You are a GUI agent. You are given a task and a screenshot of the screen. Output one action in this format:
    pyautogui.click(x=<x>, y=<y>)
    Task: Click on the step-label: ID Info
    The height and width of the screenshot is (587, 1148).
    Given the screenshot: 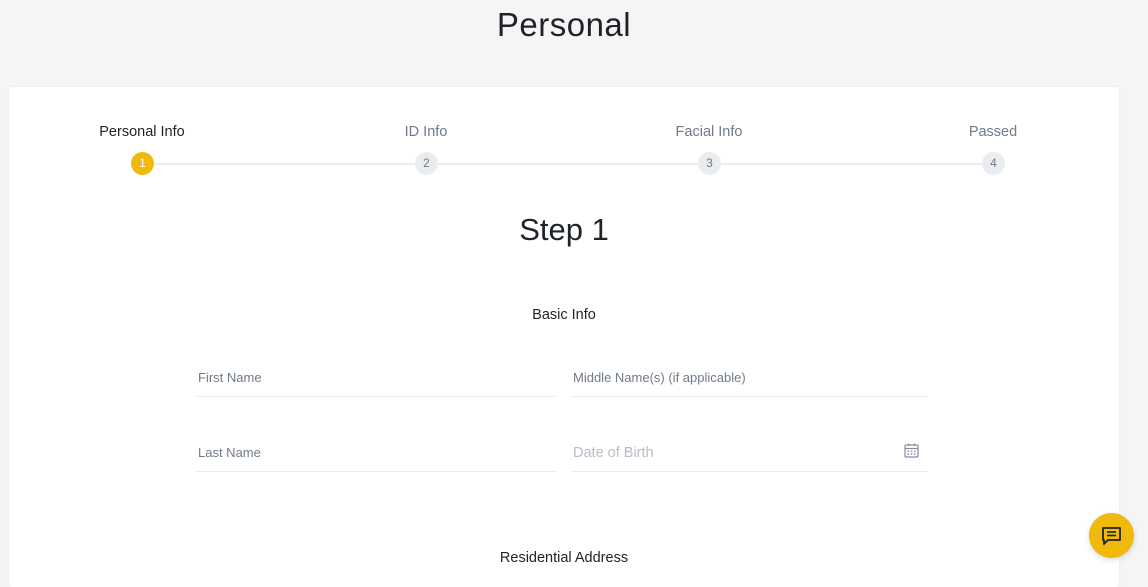 What is the action you would take?
    pyautogui.click(x=426, y=132)
    